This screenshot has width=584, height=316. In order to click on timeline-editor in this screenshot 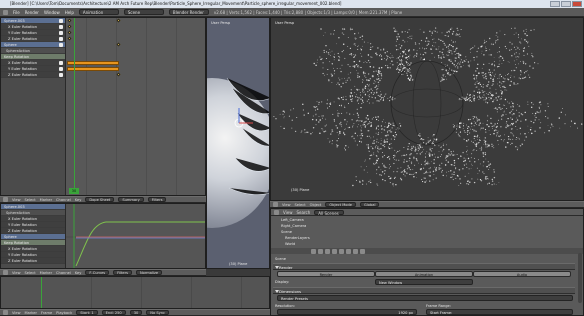, I will do `click(135, 292)`.